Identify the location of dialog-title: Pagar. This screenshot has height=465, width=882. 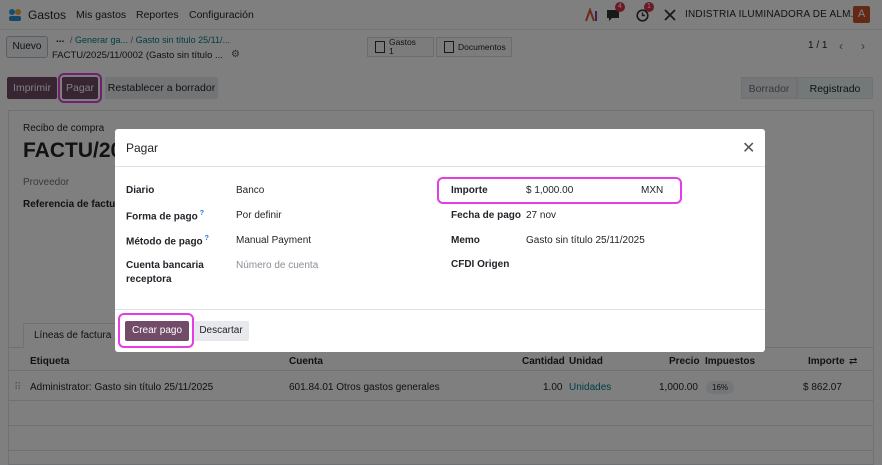
(142, 148).